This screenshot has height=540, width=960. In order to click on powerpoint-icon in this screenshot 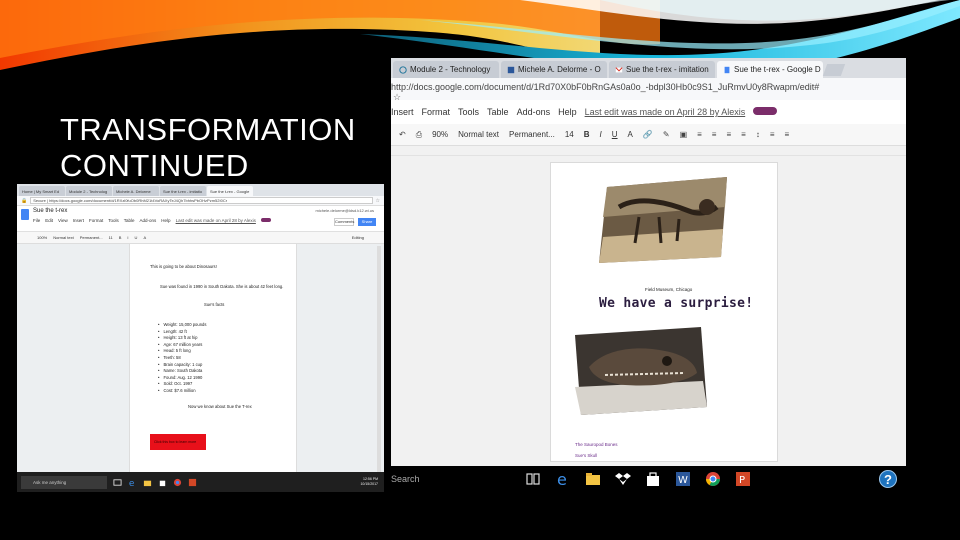, I will do `click(192, 482)`.